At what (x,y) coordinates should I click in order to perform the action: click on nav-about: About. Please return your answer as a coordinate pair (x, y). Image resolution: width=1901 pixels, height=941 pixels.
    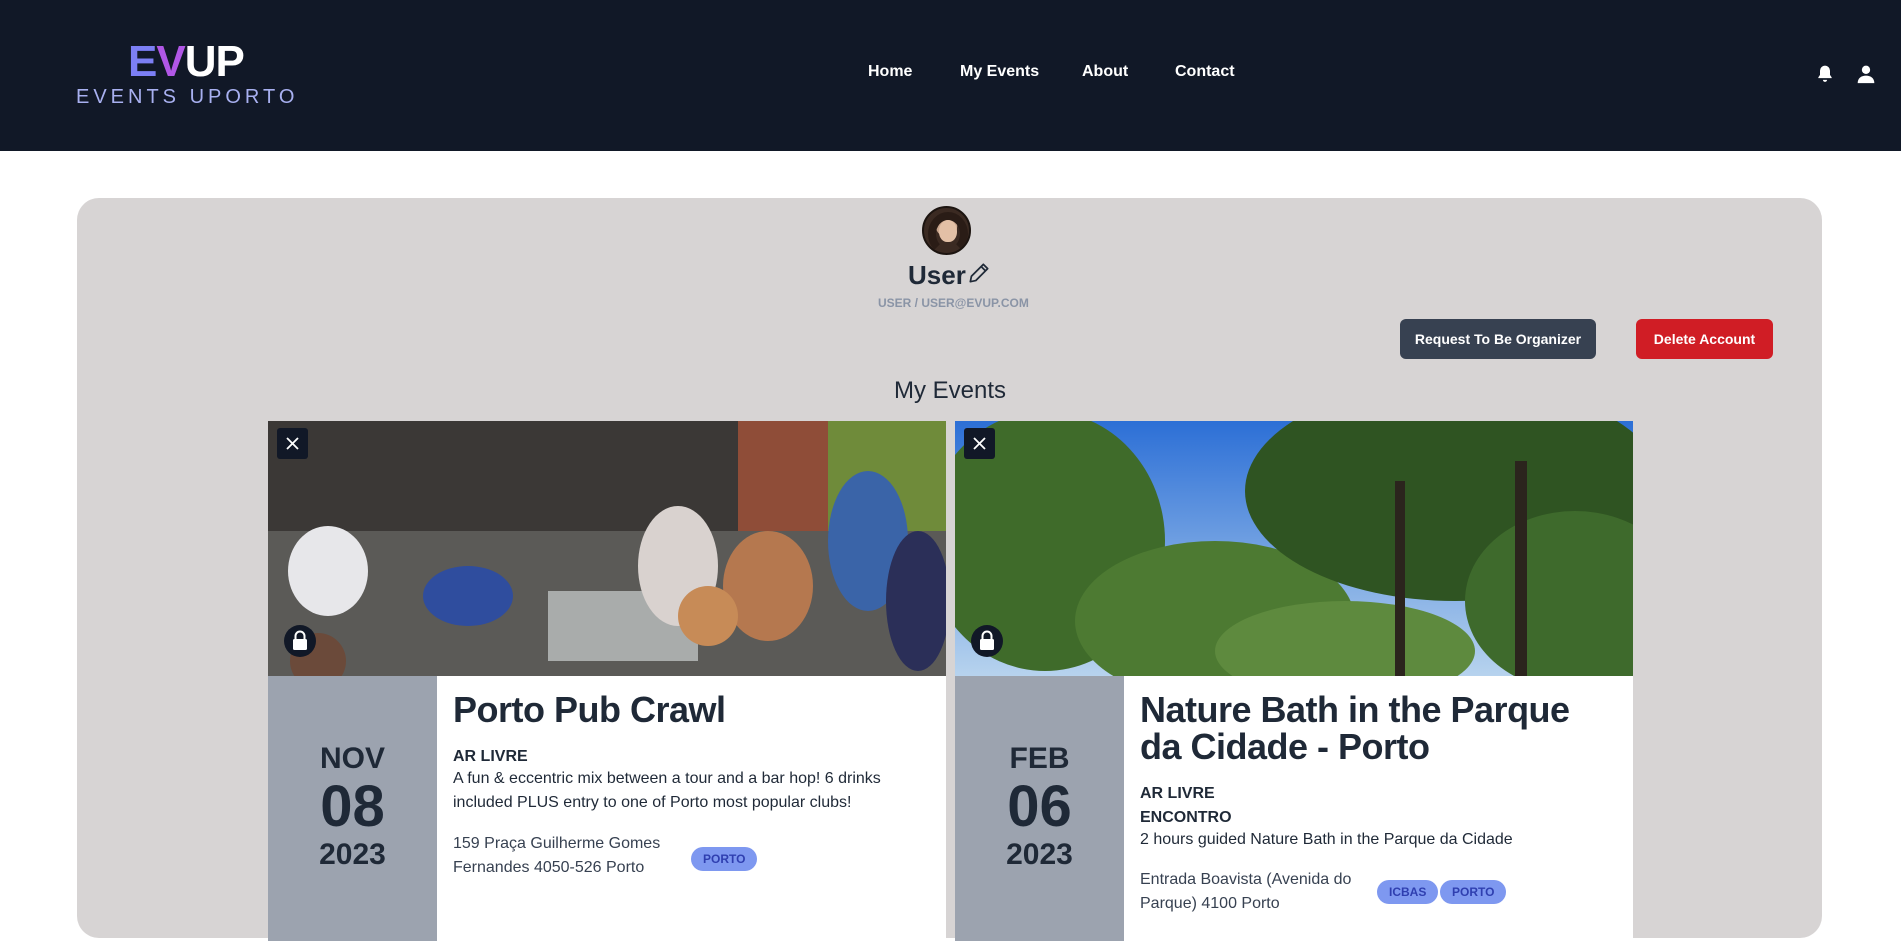
    Looking at the image, I should click on (1105, 72).